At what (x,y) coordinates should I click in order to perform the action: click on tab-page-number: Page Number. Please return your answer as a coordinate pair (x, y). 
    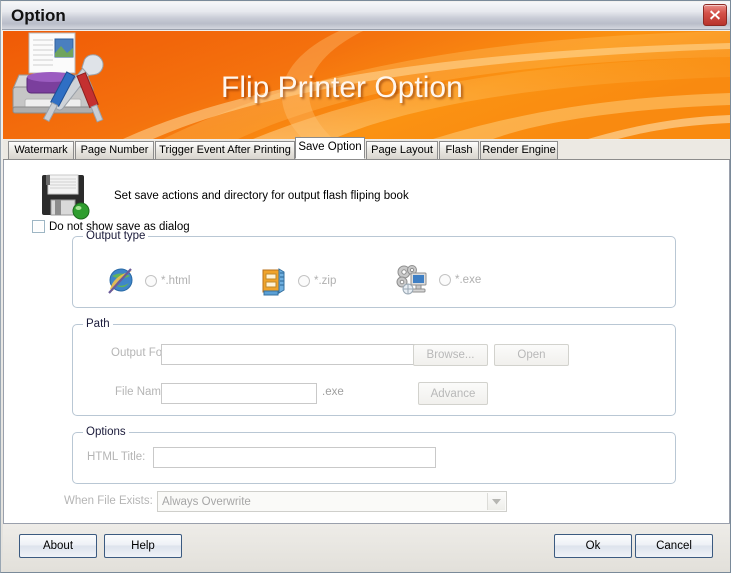
    Looking at the image, I should click on (114, 150).